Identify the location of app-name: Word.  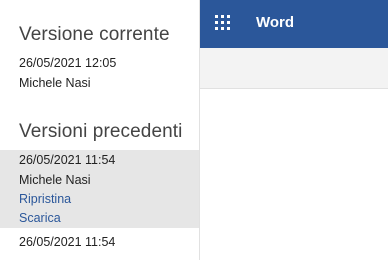
(275, 22).